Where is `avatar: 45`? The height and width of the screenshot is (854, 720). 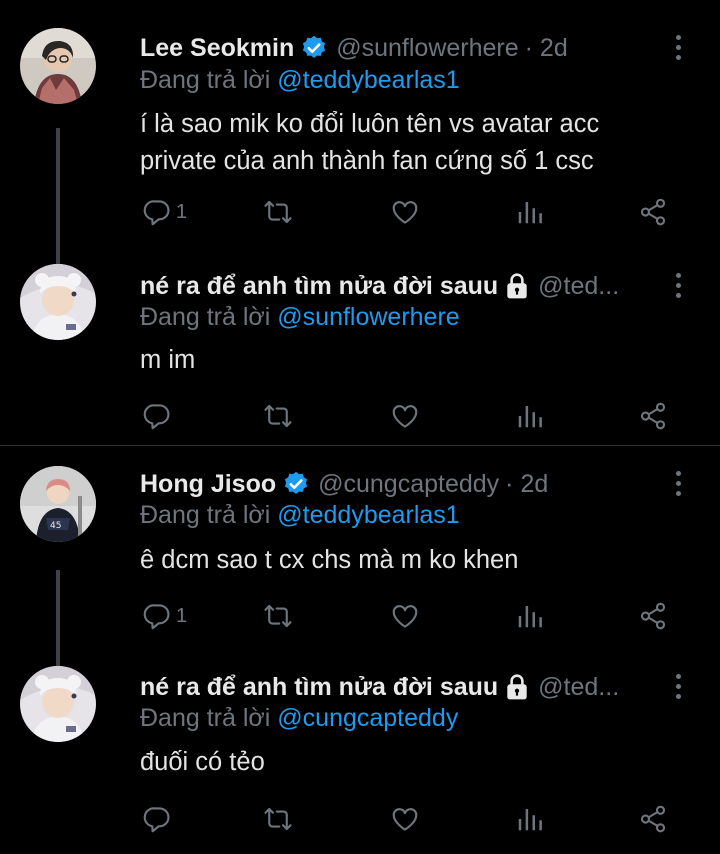 avatar: 45 is located at coordinates (58, 504).